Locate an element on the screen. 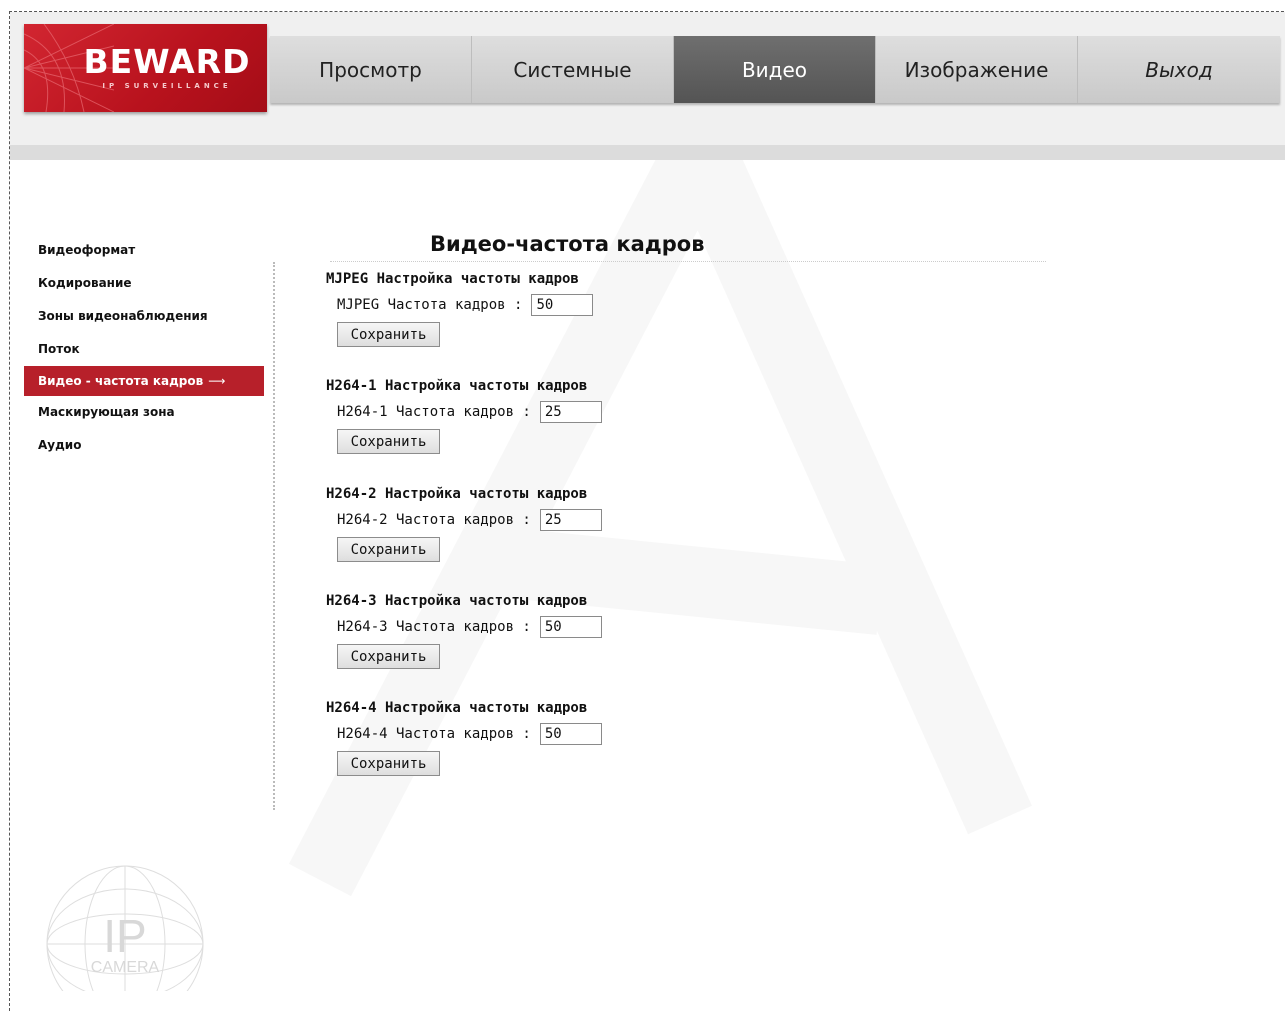  section-title: MJPEG Настройка частоты кадров is located at coordinates (452, 279).